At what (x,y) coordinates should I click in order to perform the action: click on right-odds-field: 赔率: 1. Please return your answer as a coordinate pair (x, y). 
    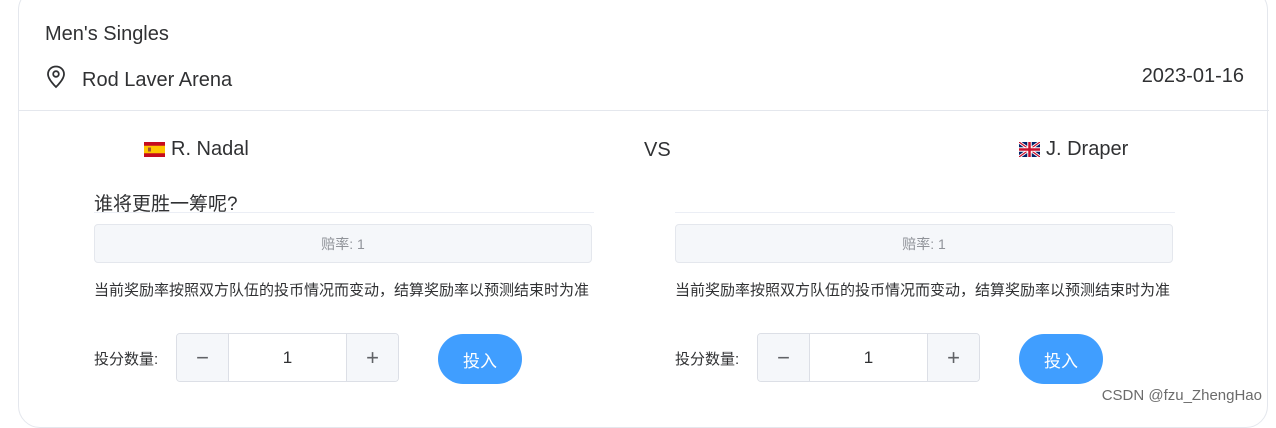
    Looking at the image, I should click on (924, 243).